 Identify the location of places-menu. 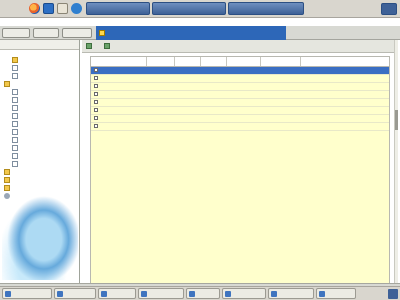
(13, 9).